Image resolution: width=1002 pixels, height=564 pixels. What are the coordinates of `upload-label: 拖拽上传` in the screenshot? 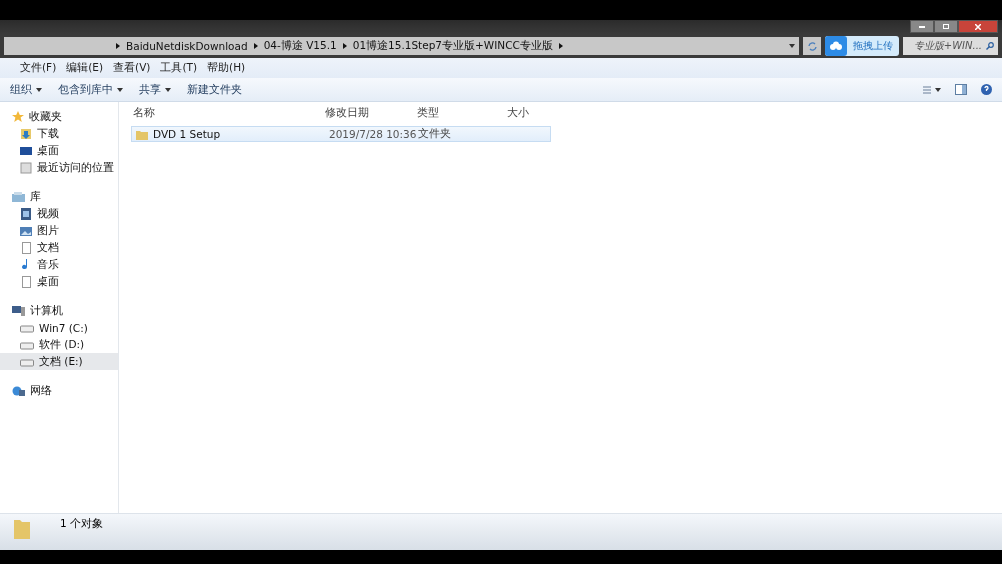 It's located at (873, 46).